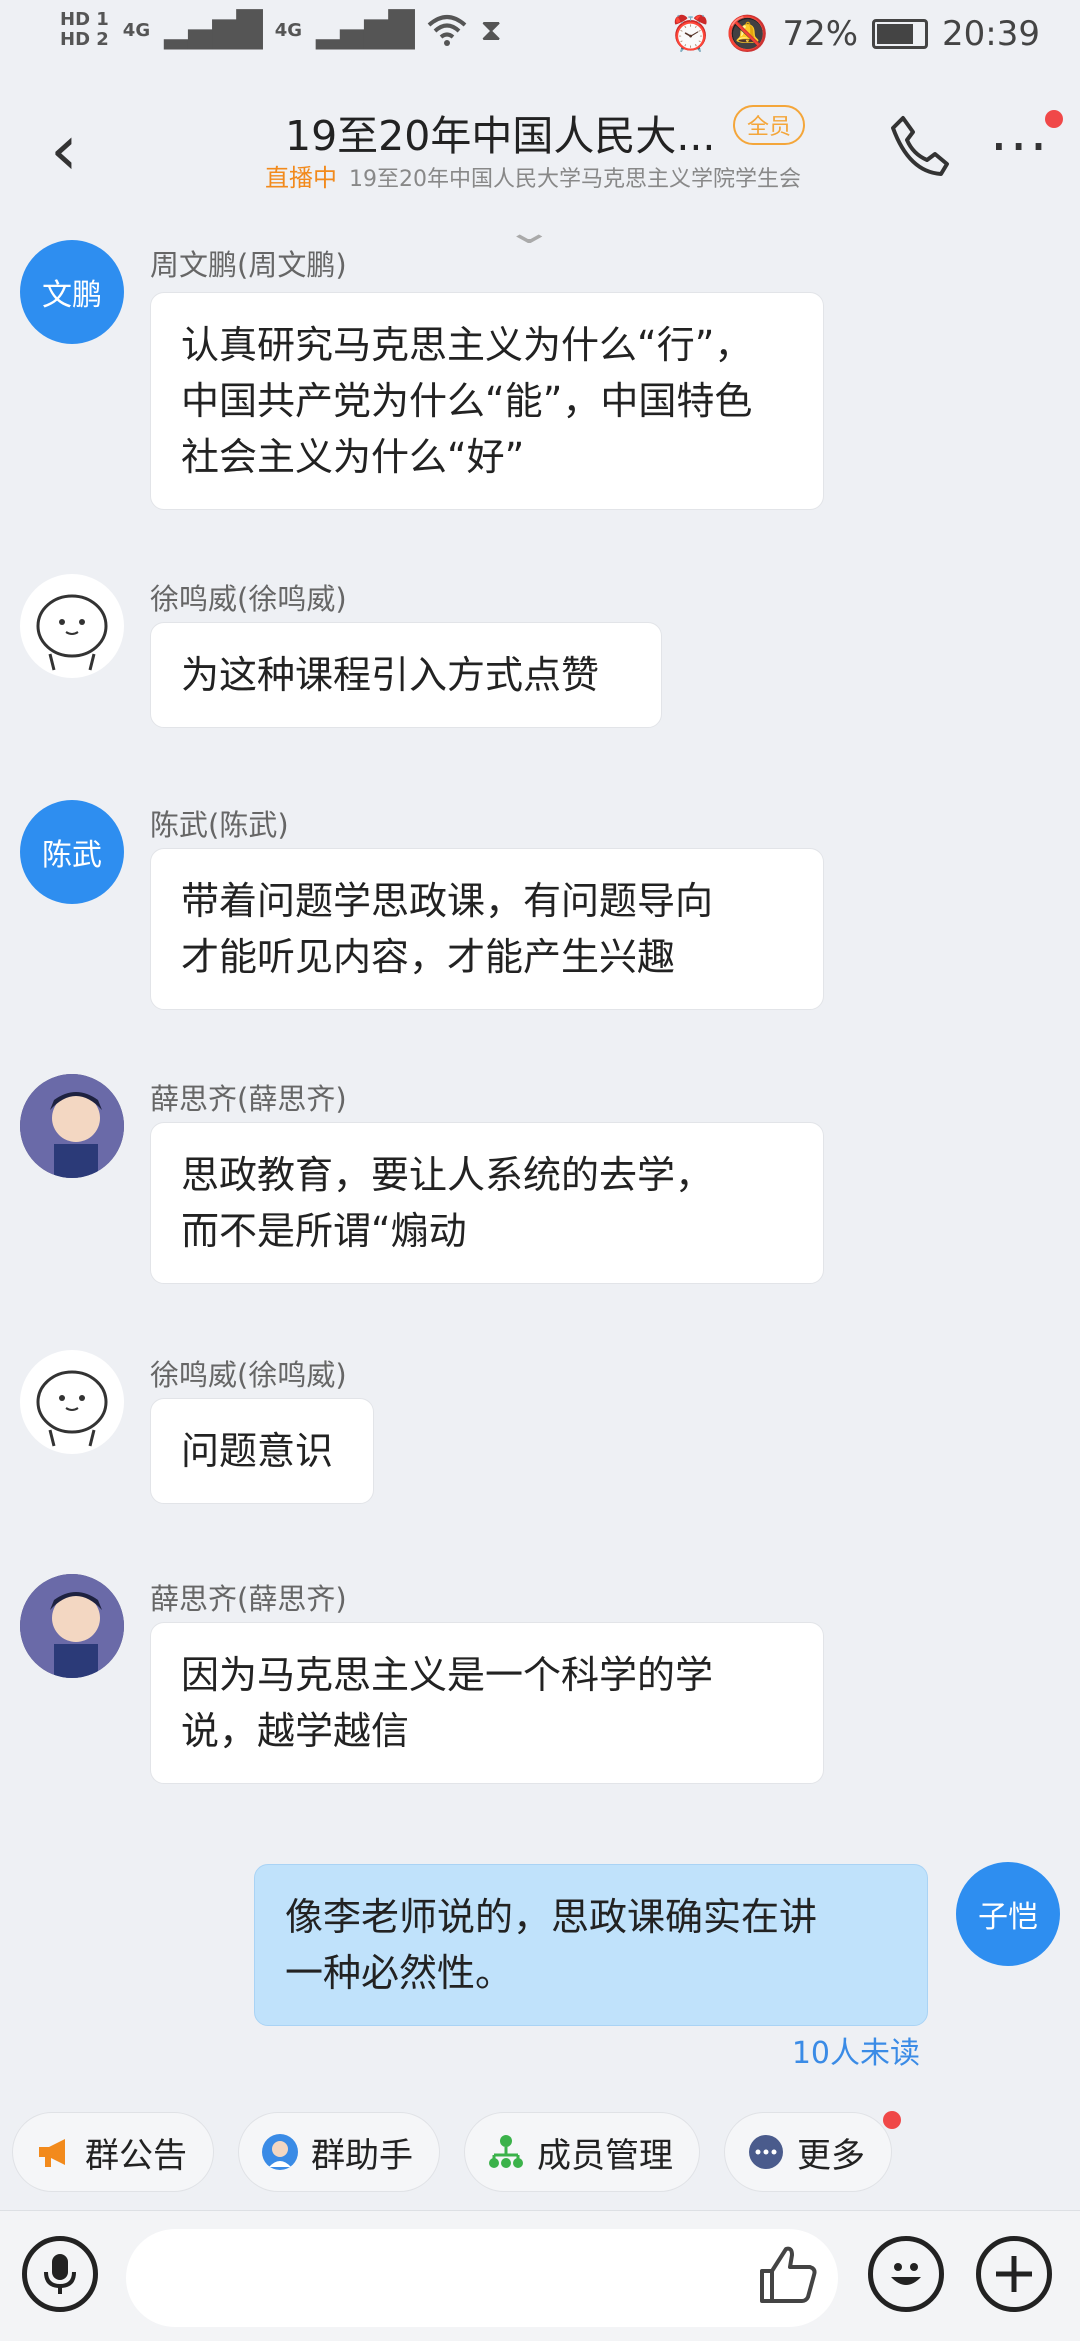  Describe the element at coordinates (446, 30) in the screenshot. I see `wifi-icon` at that location.